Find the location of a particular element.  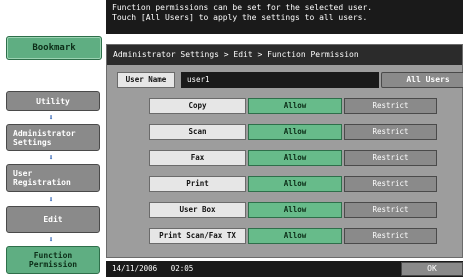

permission-row-user-box: User Box Allow Restrict is located at coordinates (295, 210).